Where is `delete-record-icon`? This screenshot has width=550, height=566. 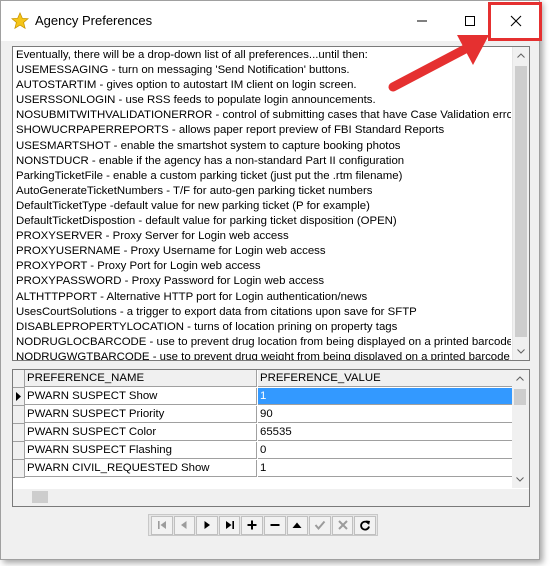 delete-record-icon is located at coordinates (275, 525).